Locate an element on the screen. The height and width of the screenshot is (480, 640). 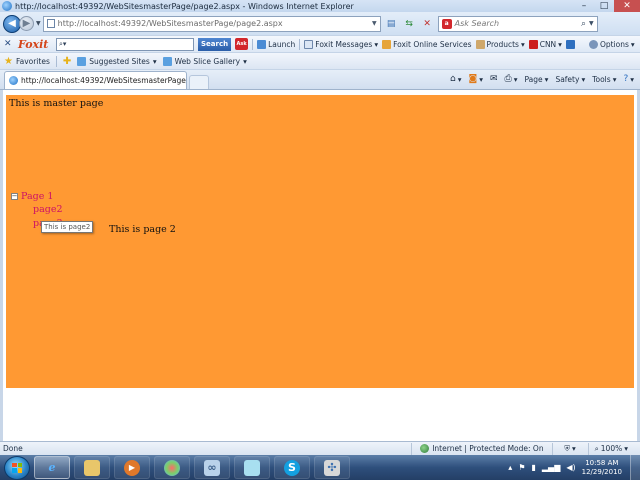
ie-icon is located at coordinates (7, 6).